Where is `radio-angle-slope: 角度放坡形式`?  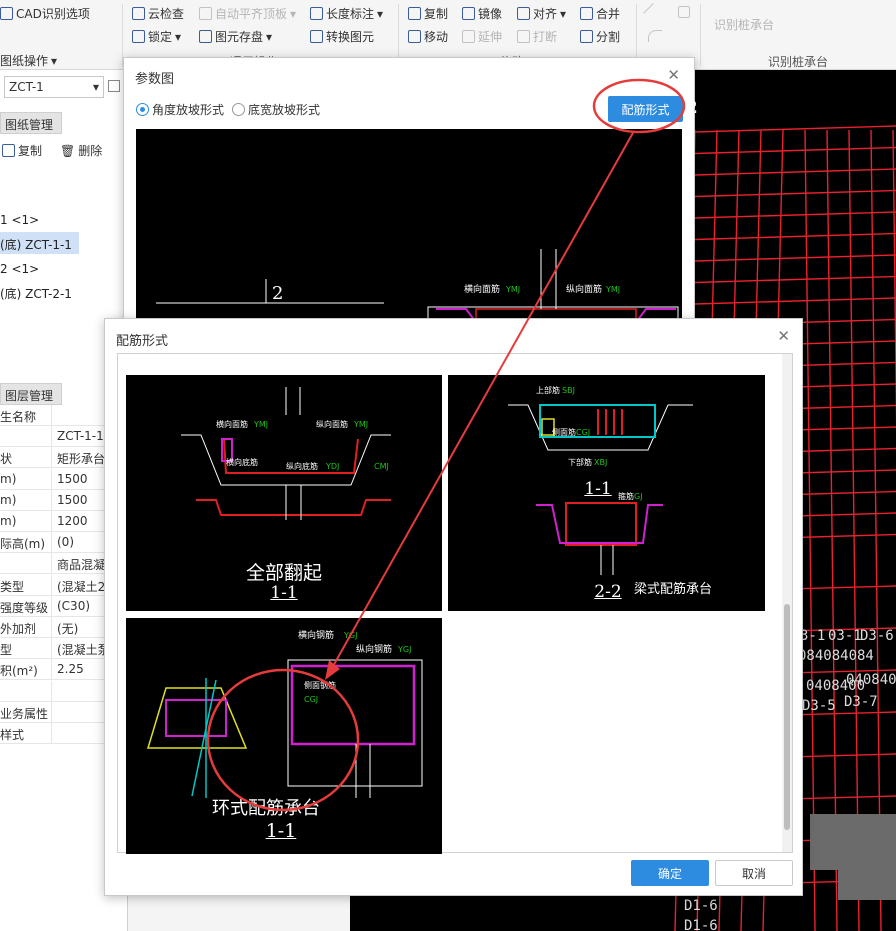
radio-angle-slope: 角度放坡形式 is located at coordinates (180, 109).